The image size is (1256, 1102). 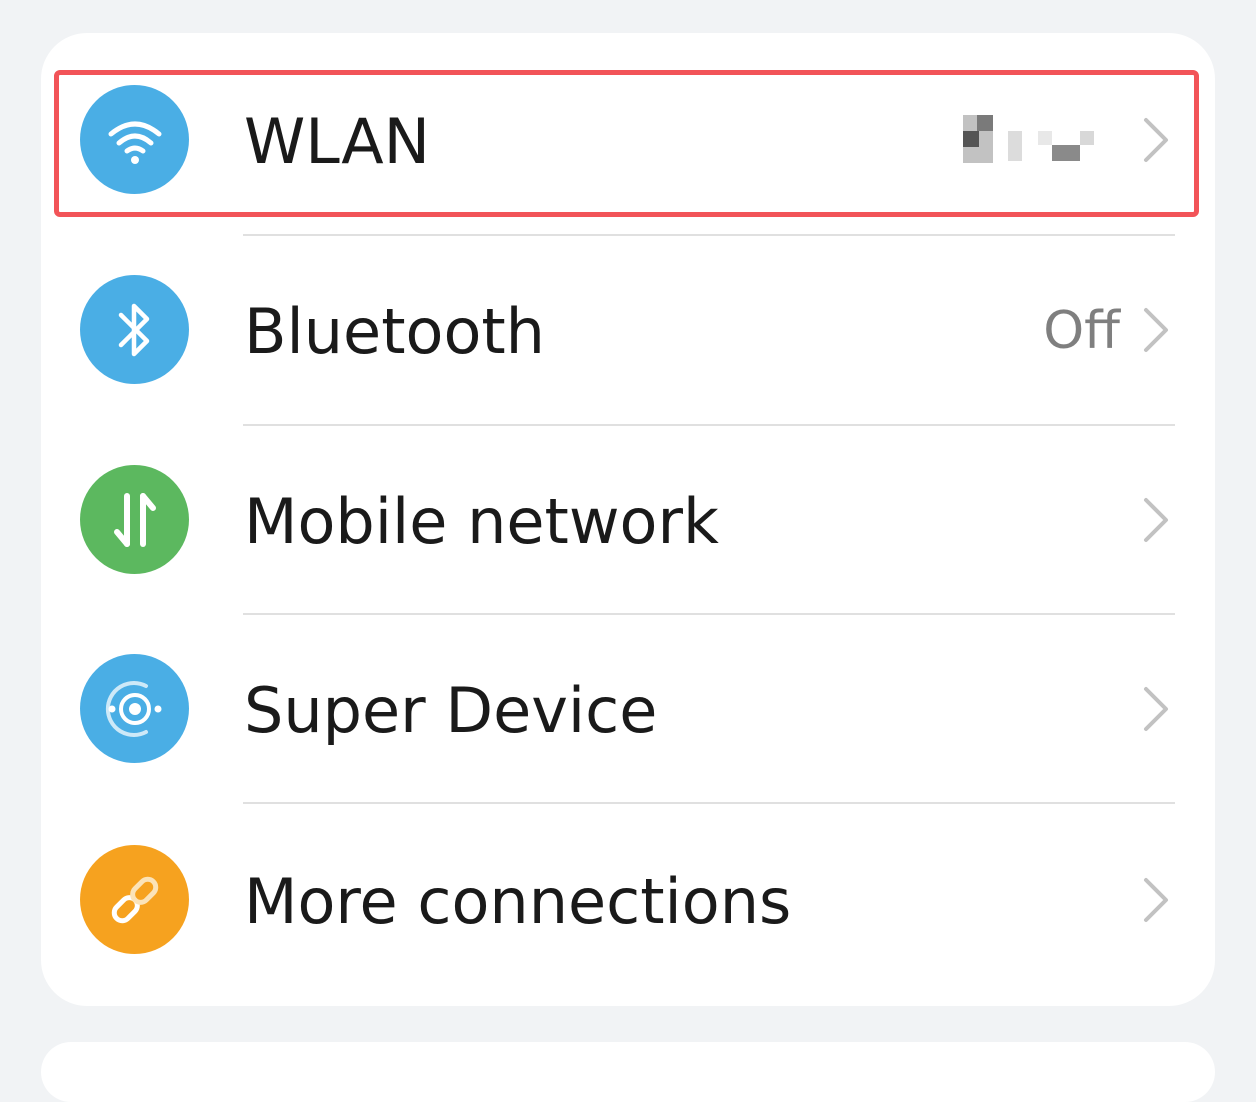 What do you see at coordinates (134, 519) in the screenshot?
I see `mobile-data-icon` at bounding box center [134, 519].